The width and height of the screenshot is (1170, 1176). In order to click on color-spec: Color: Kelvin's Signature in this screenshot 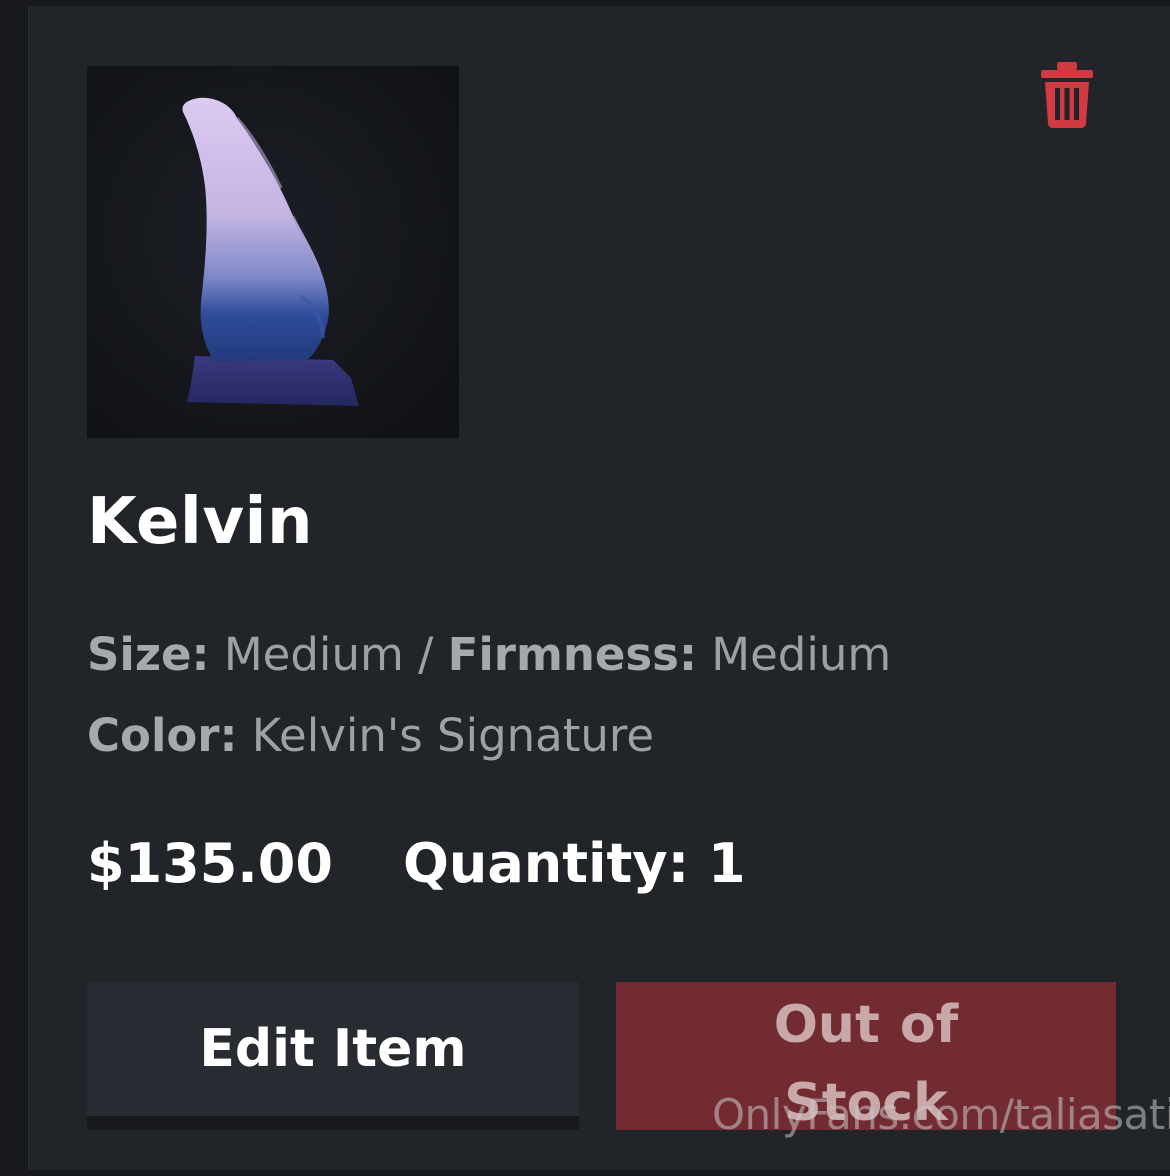, I will do `click(370, 736)`.